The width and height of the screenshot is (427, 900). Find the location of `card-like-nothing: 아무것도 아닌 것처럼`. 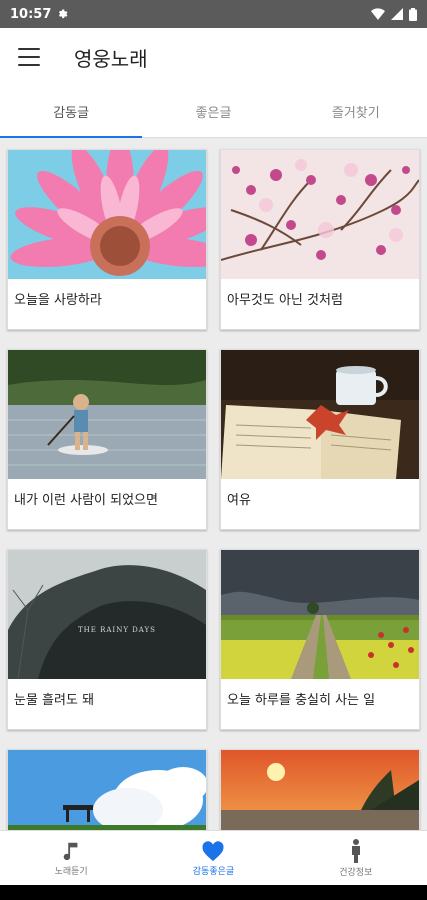

card-like-nothing: 아무것도 아닌 것처럼 is located at coordinates (320, 239).